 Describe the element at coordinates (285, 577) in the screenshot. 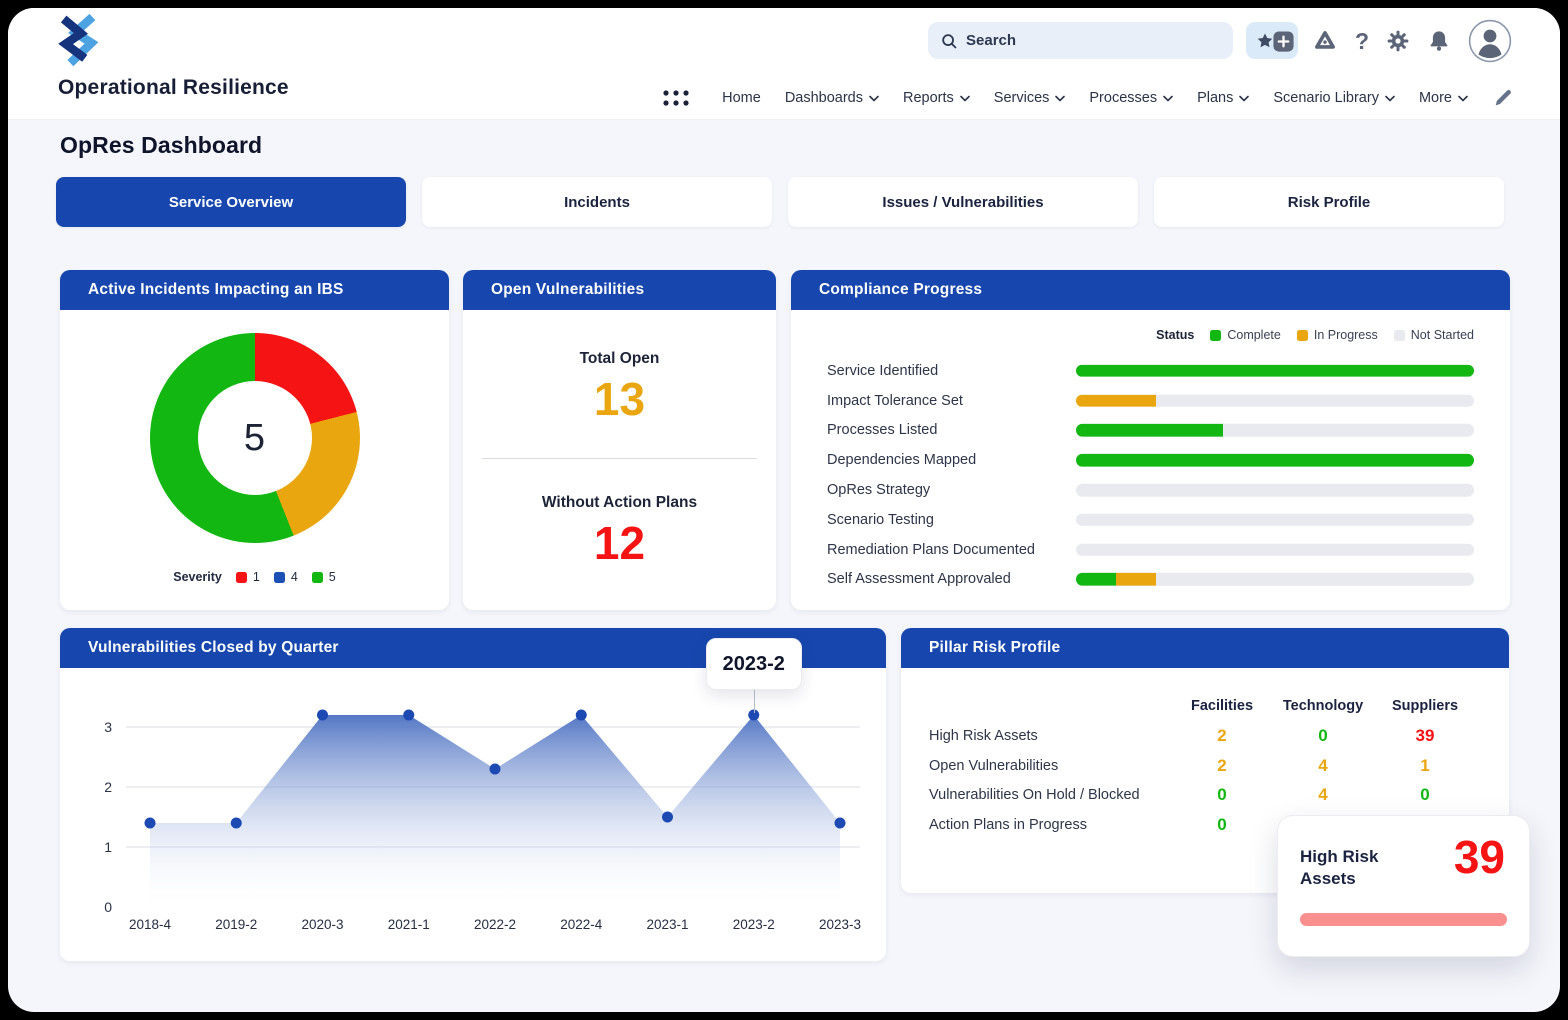

I see `severity-legend-item: 4` at that location.